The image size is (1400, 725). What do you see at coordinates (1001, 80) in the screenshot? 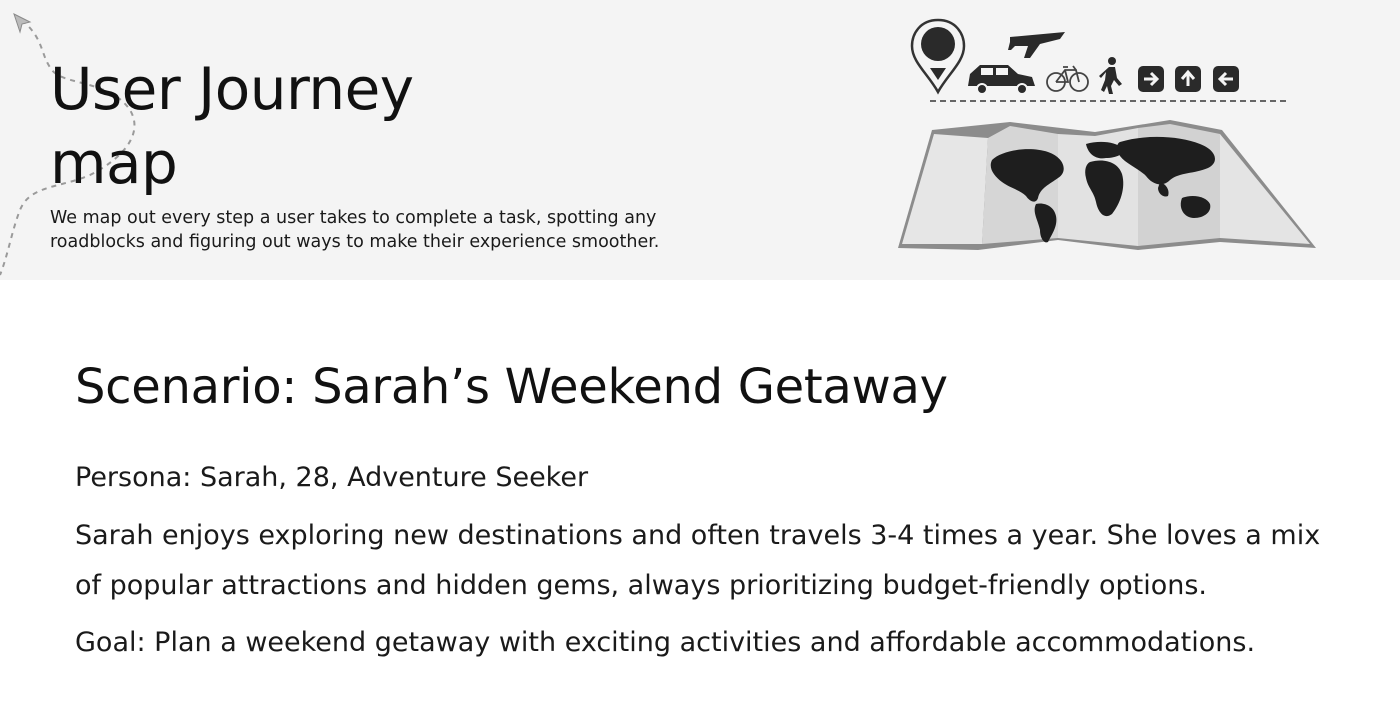
I see `car-icon` at bounding box center [1001, 80].